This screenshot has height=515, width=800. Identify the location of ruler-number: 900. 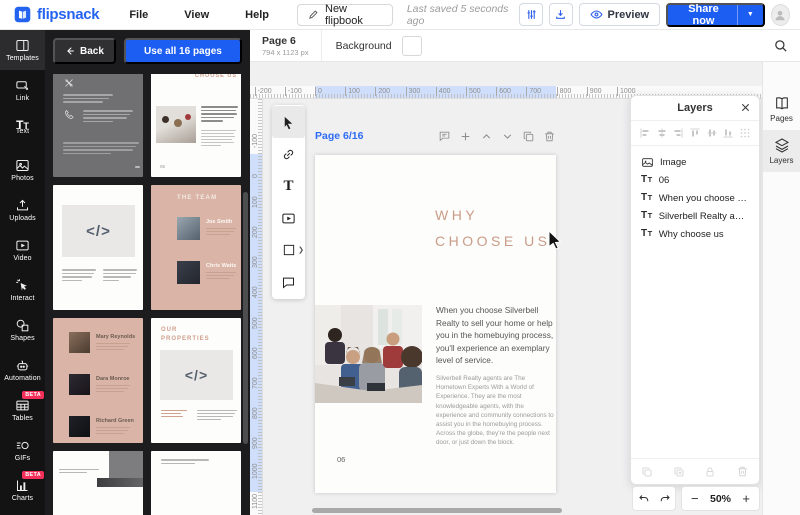
(255, 443).